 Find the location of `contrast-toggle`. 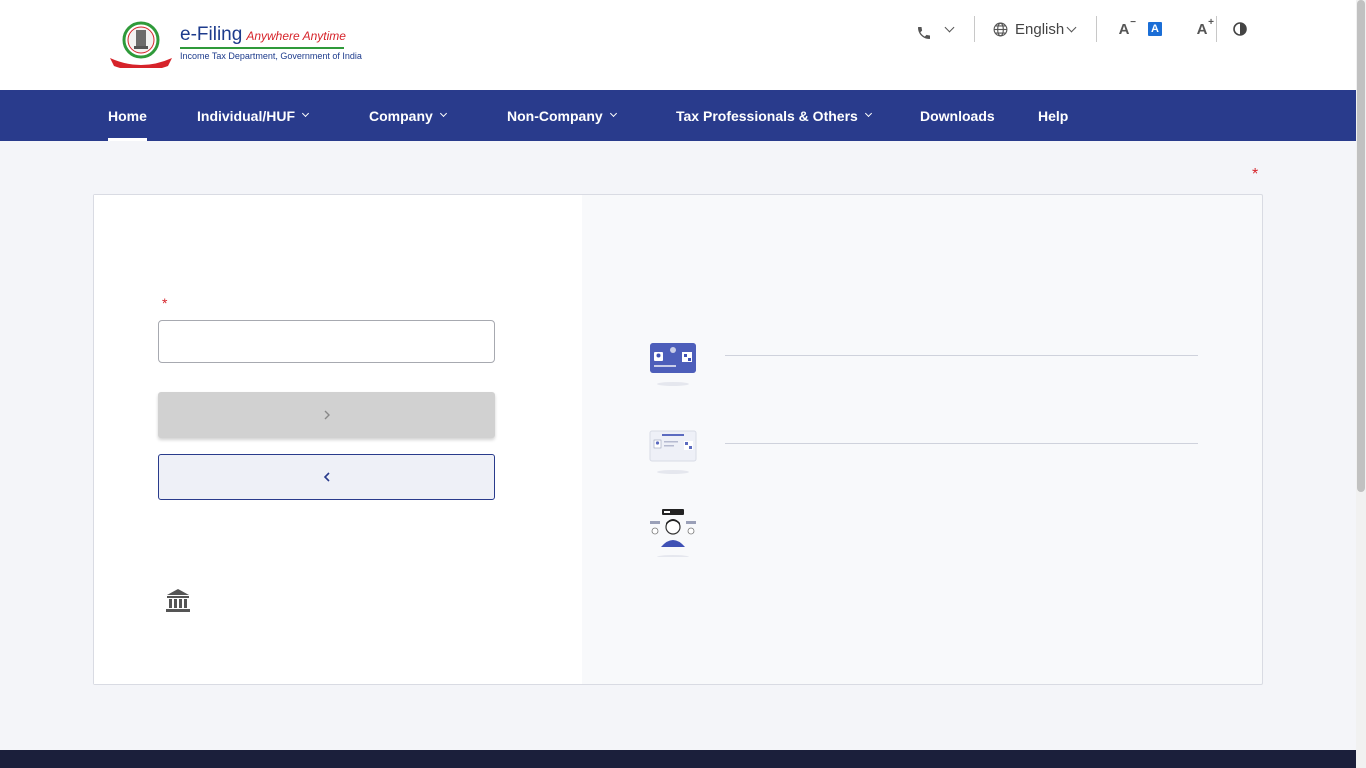

contrast-toggle is located at coordinates (1240, 29).